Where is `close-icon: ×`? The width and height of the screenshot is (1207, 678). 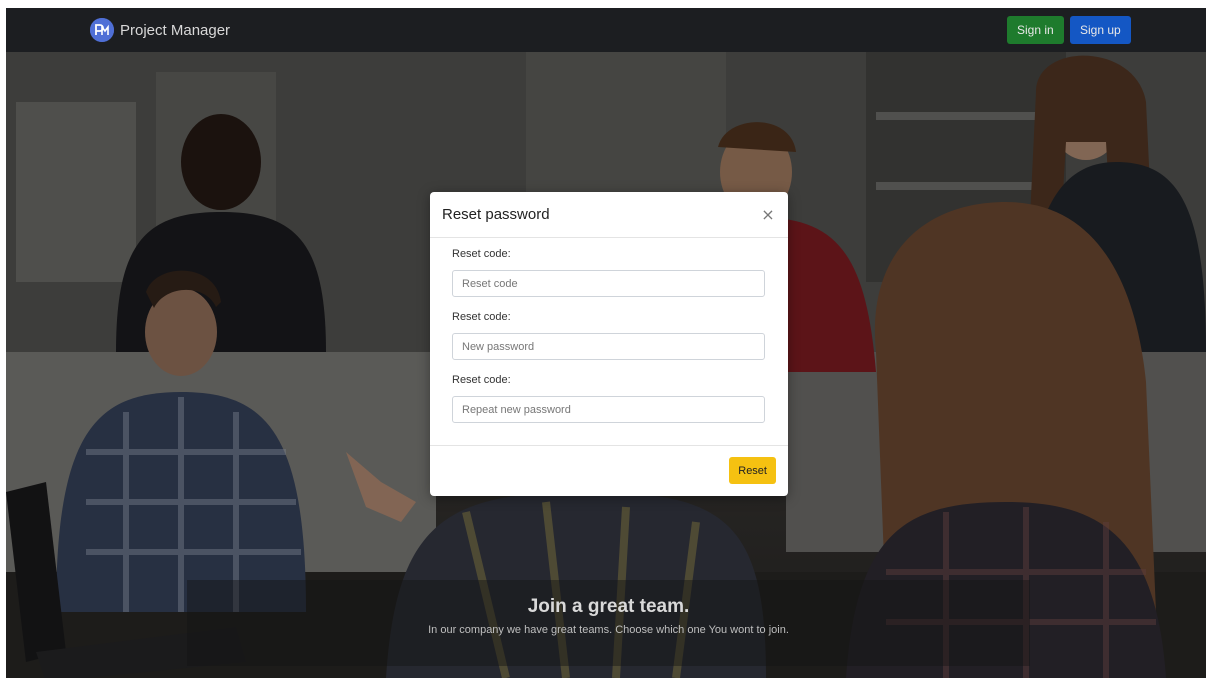
close-icon: × is located at coordinates (768, 214).